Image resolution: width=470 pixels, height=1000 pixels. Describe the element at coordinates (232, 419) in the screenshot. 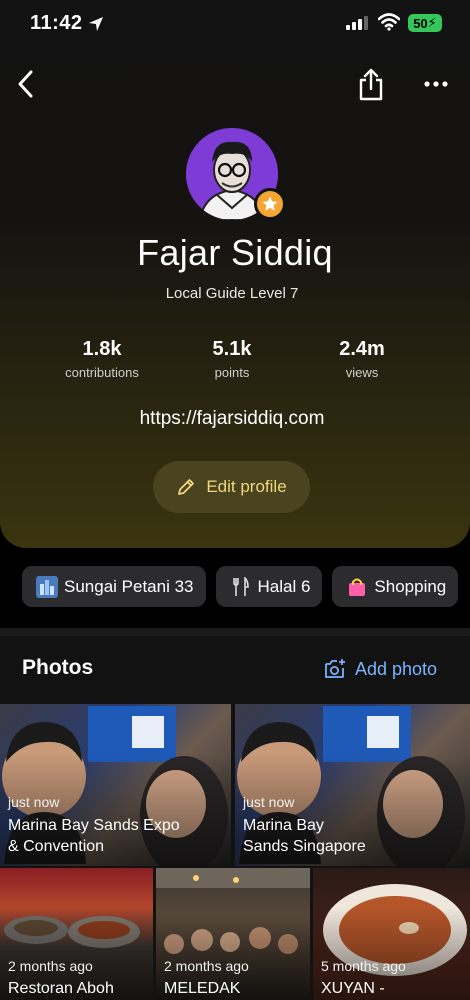

I see `website-link: https://fajarsiddiq.com` at that location.